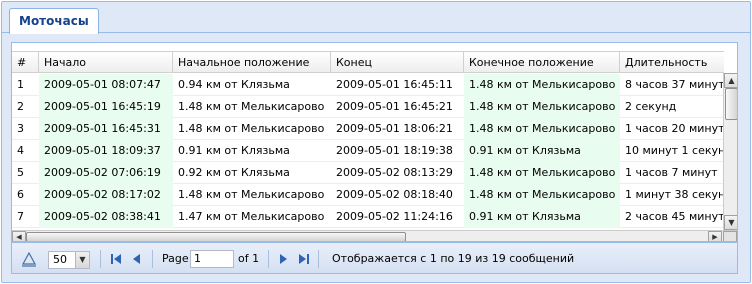 This screenshot has height=284, width=752. What do you see at coordinates (20, 128) in the screenshot?
I see `cell-index: 3` at bounding box center [20, 128].